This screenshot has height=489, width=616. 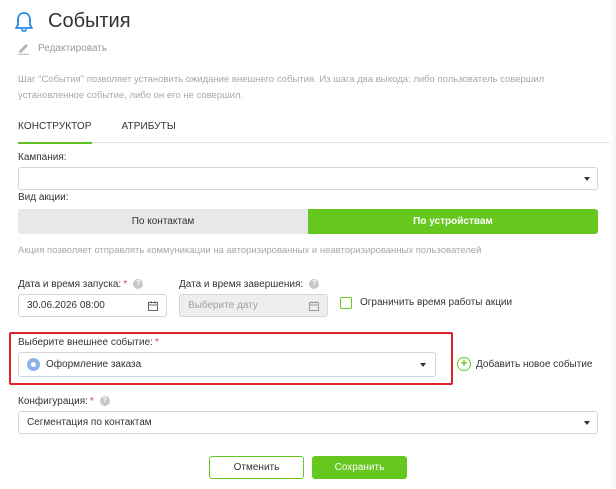 What do you see at coordinates (163, 221) in the screenshot?
I see `toggle-by-contacts: По контактам` at bounding box center [163, 221].